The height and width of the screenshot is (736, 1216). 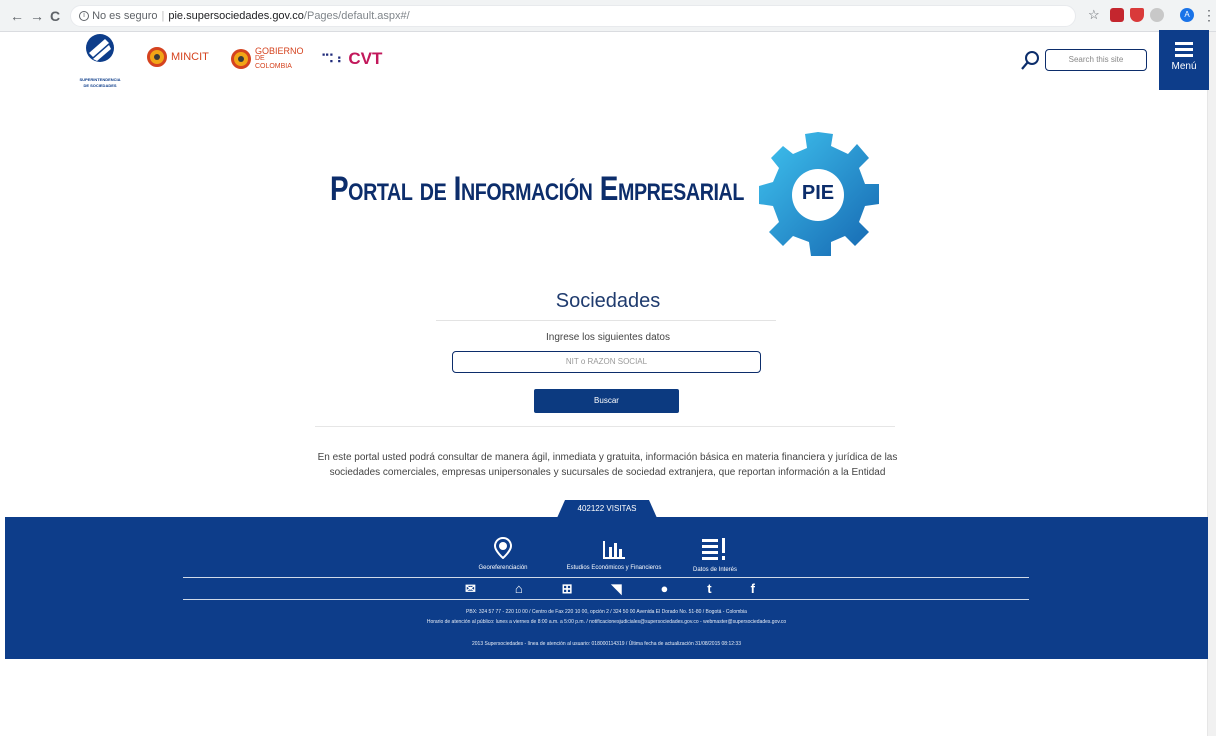 What do you see at coordinates (1187, 15) in the screenshot?
I see `profile-avatar: A` at bounding box center [1187, 15].